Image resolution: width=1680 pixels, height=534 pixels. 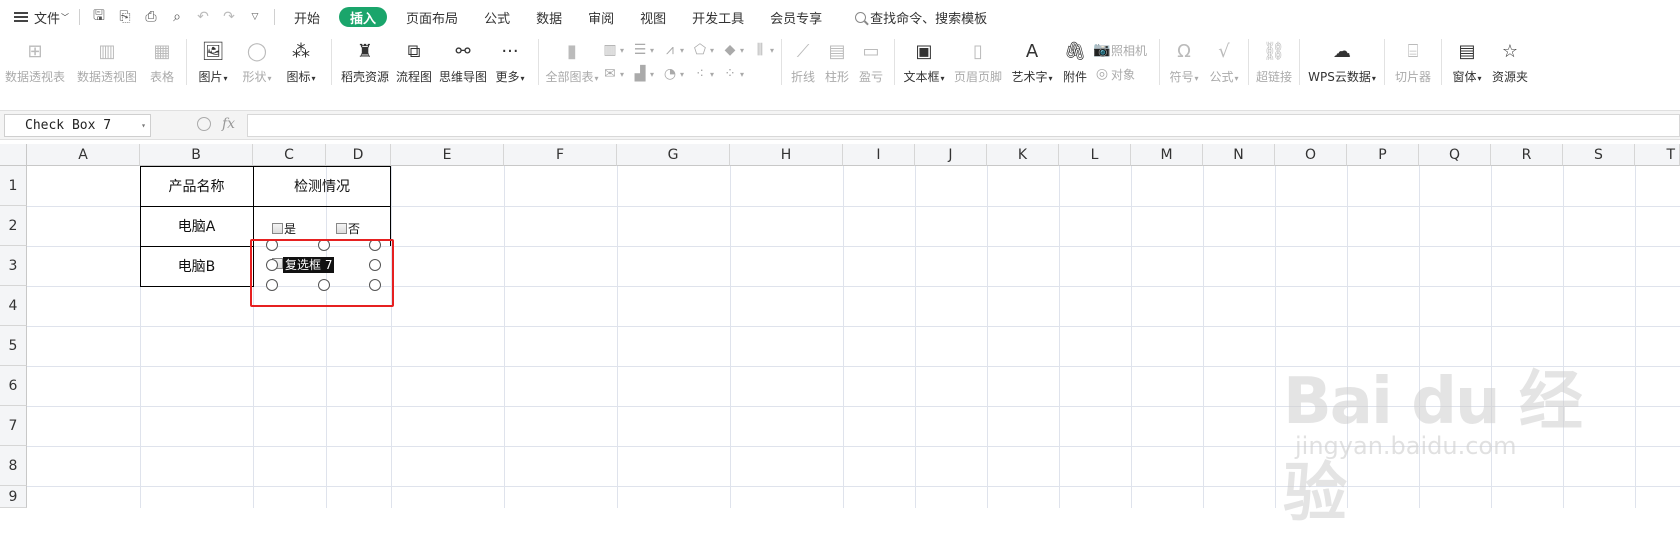 I want to click on cell-B3: 电脑B, so click(x=196, y=266).